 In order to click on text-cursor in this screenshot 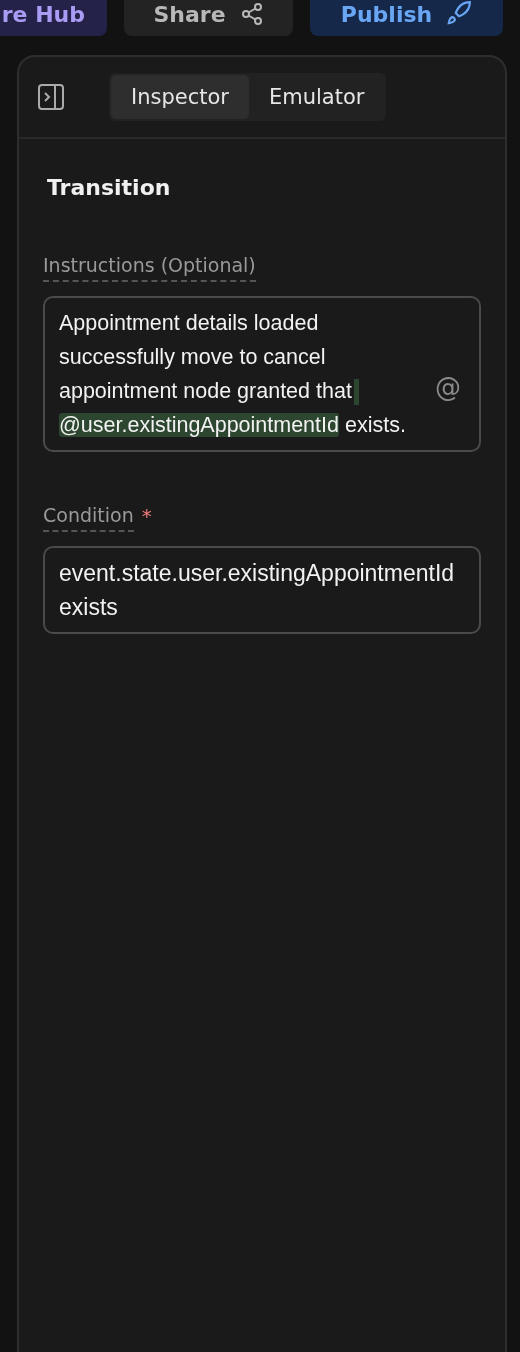, I will do `click(356, 392)`.